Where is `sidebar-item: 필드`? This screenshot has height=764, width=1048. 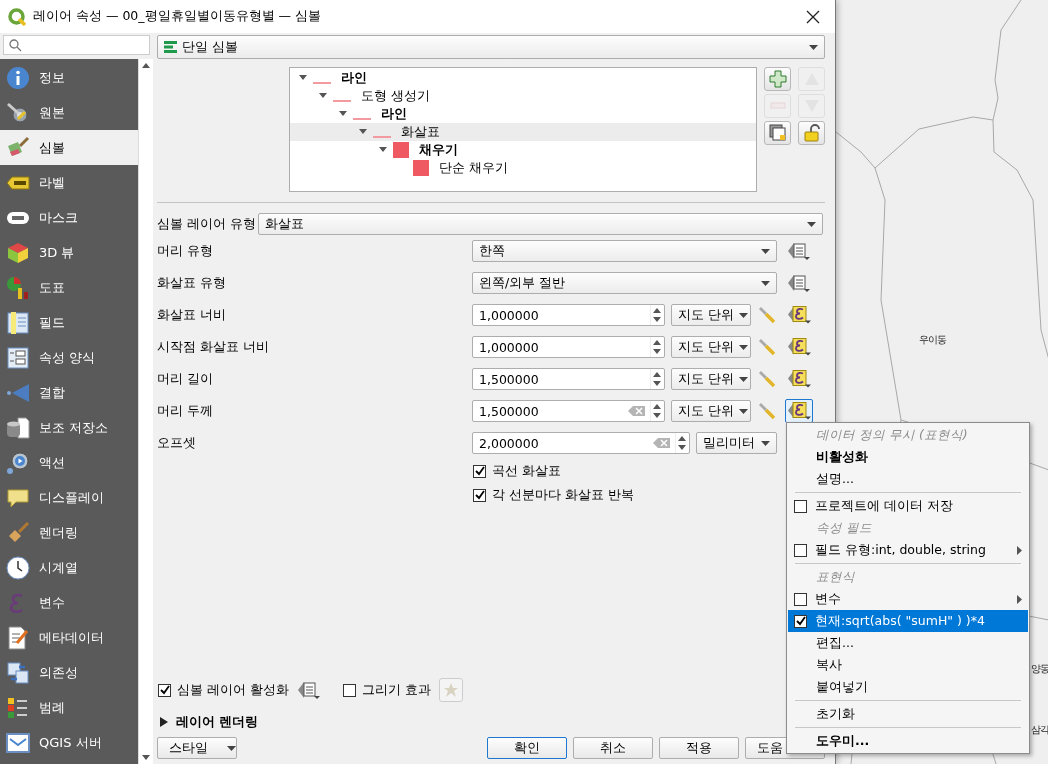 sidebar-item: 필드 is located at coordinates (69, 322).